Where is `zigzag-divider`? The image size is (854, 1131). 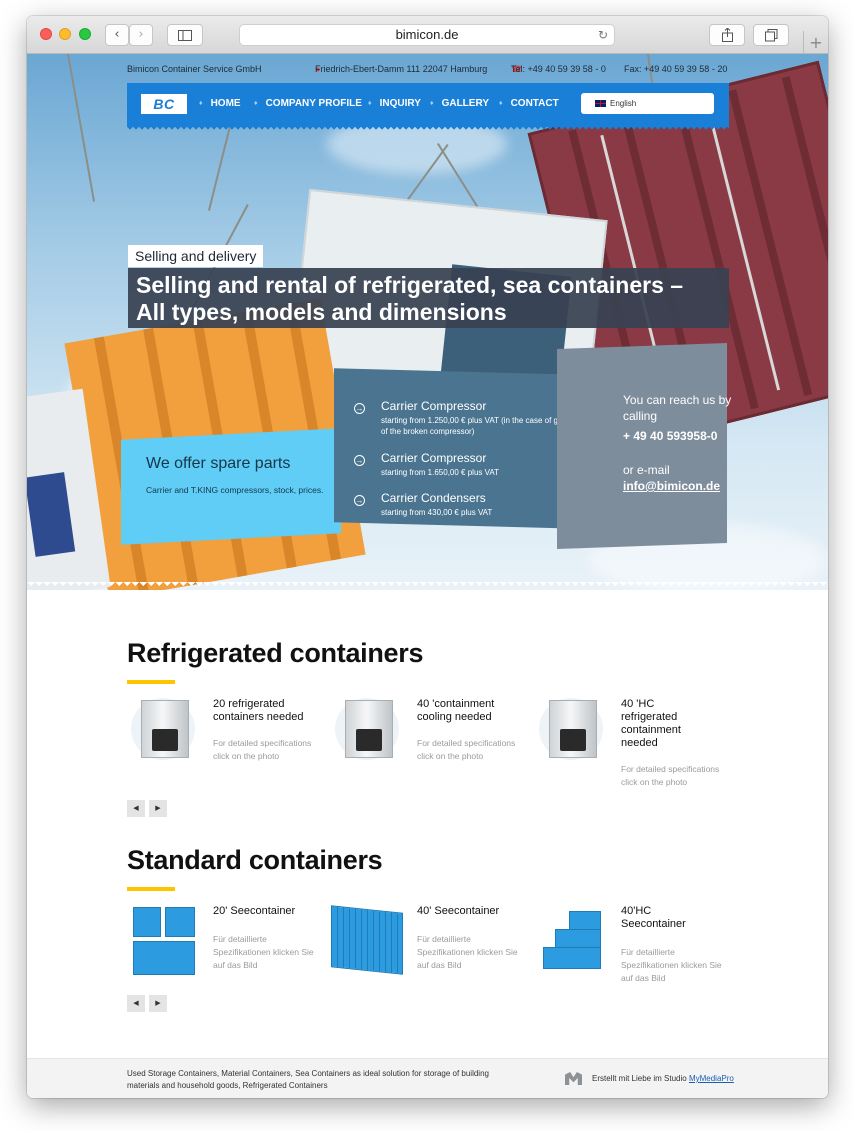 zigzag-divider is located at coordinates (427, 586).